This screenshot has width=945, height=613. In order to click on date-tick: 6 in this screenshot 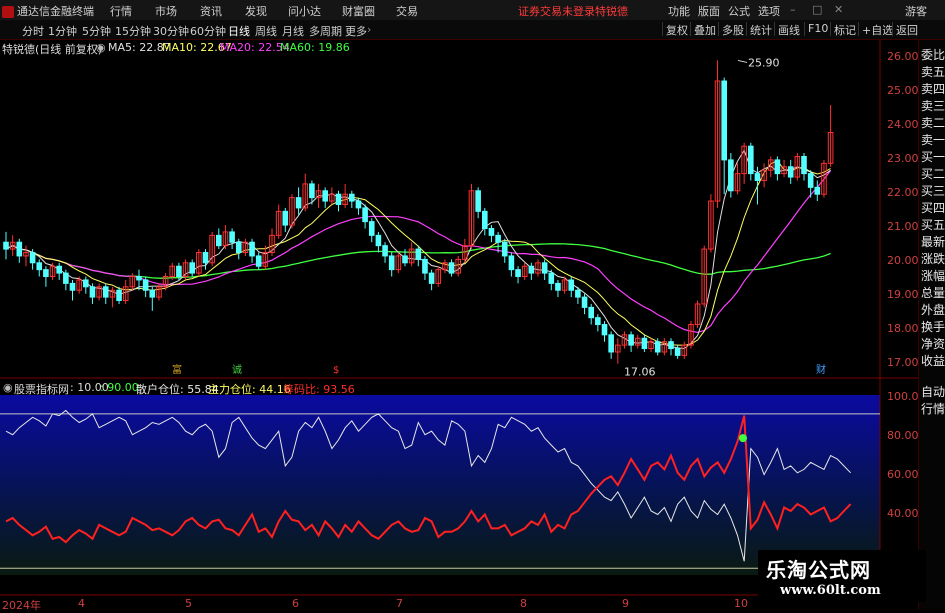, I will do `click(295, 603)`.